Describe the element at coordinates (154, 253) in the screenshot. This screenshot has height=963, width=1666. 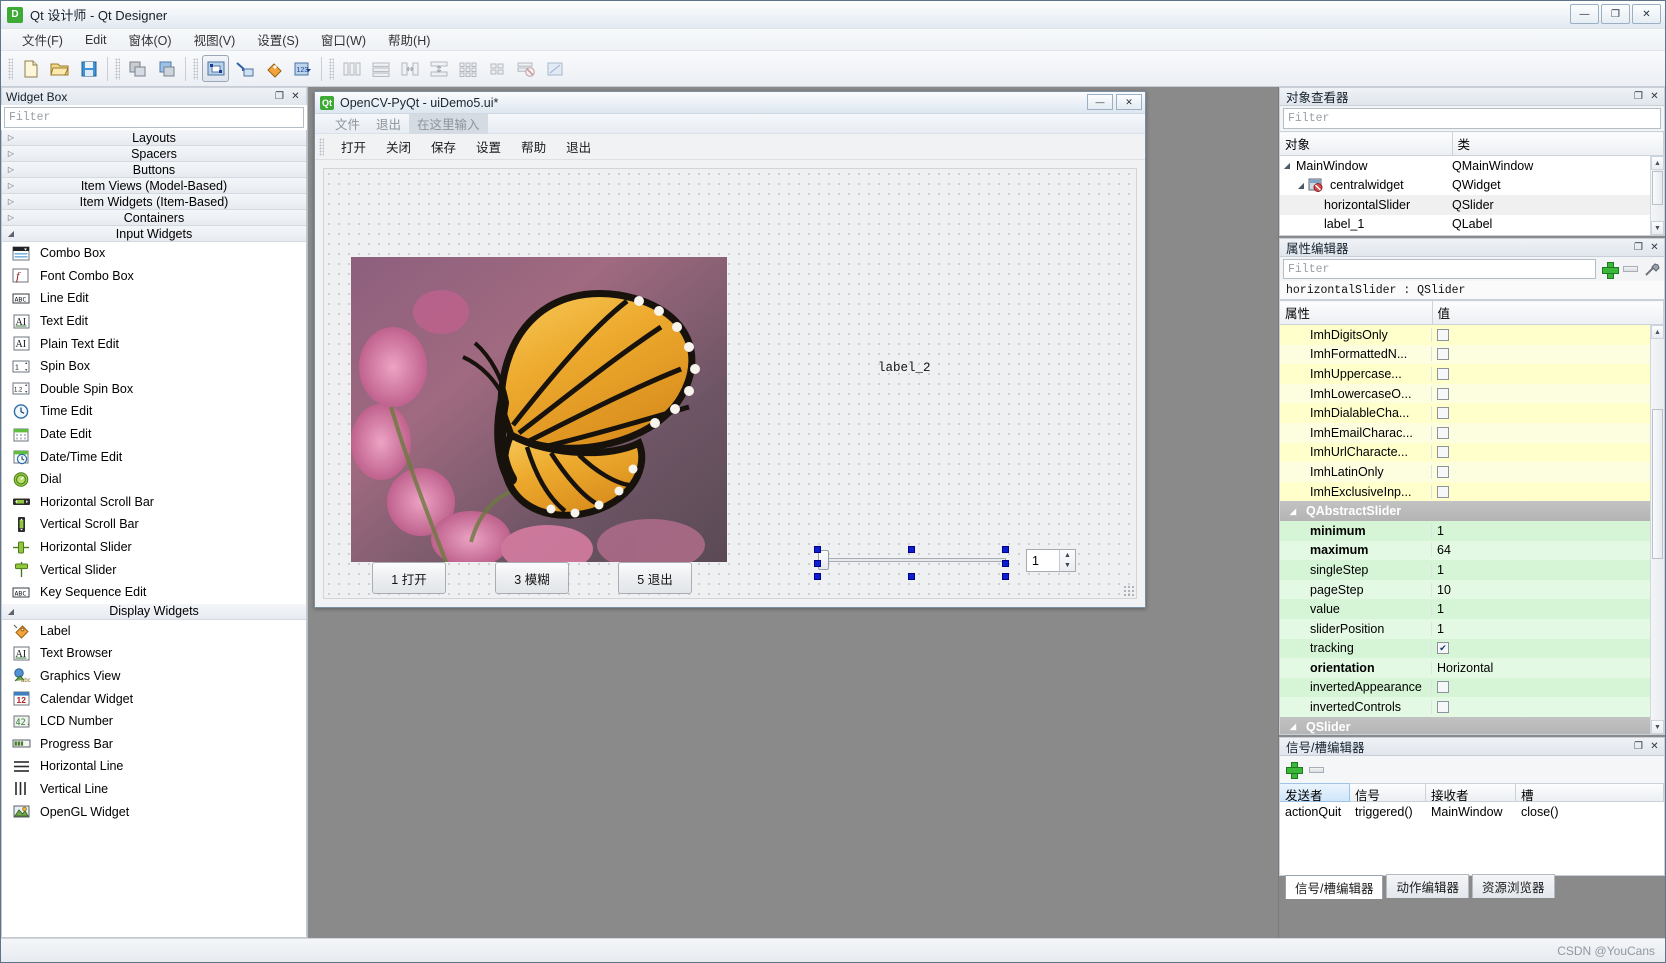
I see `widget-item-combo-box: Combo Box` at that location.